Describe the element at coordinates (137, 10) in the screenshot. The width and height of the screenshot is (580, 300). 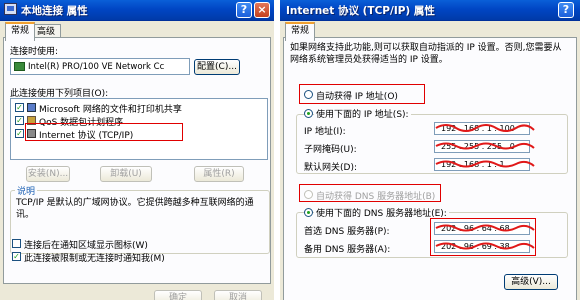
I see `title-bar: 本地连接 属性 ? ×` at that location.